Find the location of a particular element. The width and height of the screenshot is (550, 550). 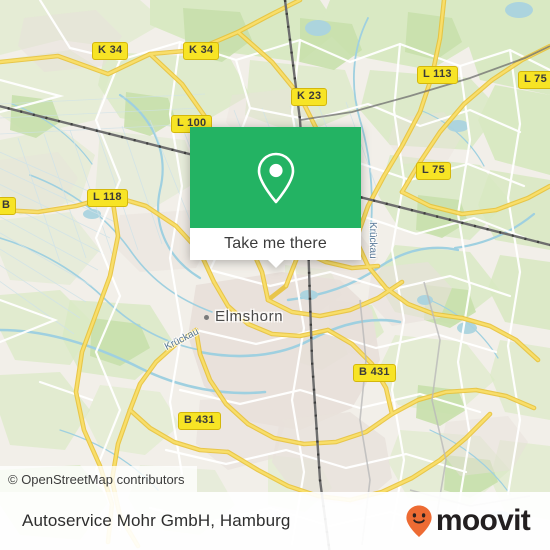

bottom-info-bar: Autoservice Mohr GmbH, Hamburg moovit is located at coordinates (275, 521).